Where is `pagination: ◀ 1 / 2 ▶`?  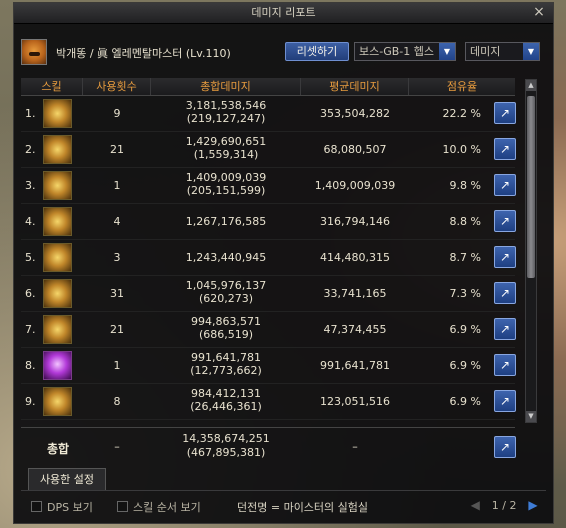 pagination: ◀ 1 / 2 ▶ is located at coordinates (504, 505).